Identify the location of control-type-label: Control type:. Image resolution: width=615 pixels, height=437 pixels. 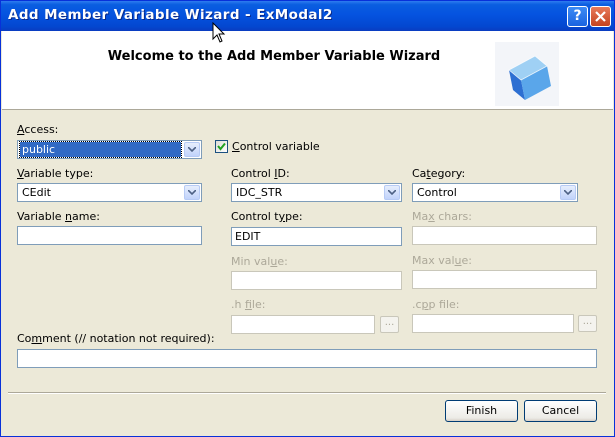
(267, 216).